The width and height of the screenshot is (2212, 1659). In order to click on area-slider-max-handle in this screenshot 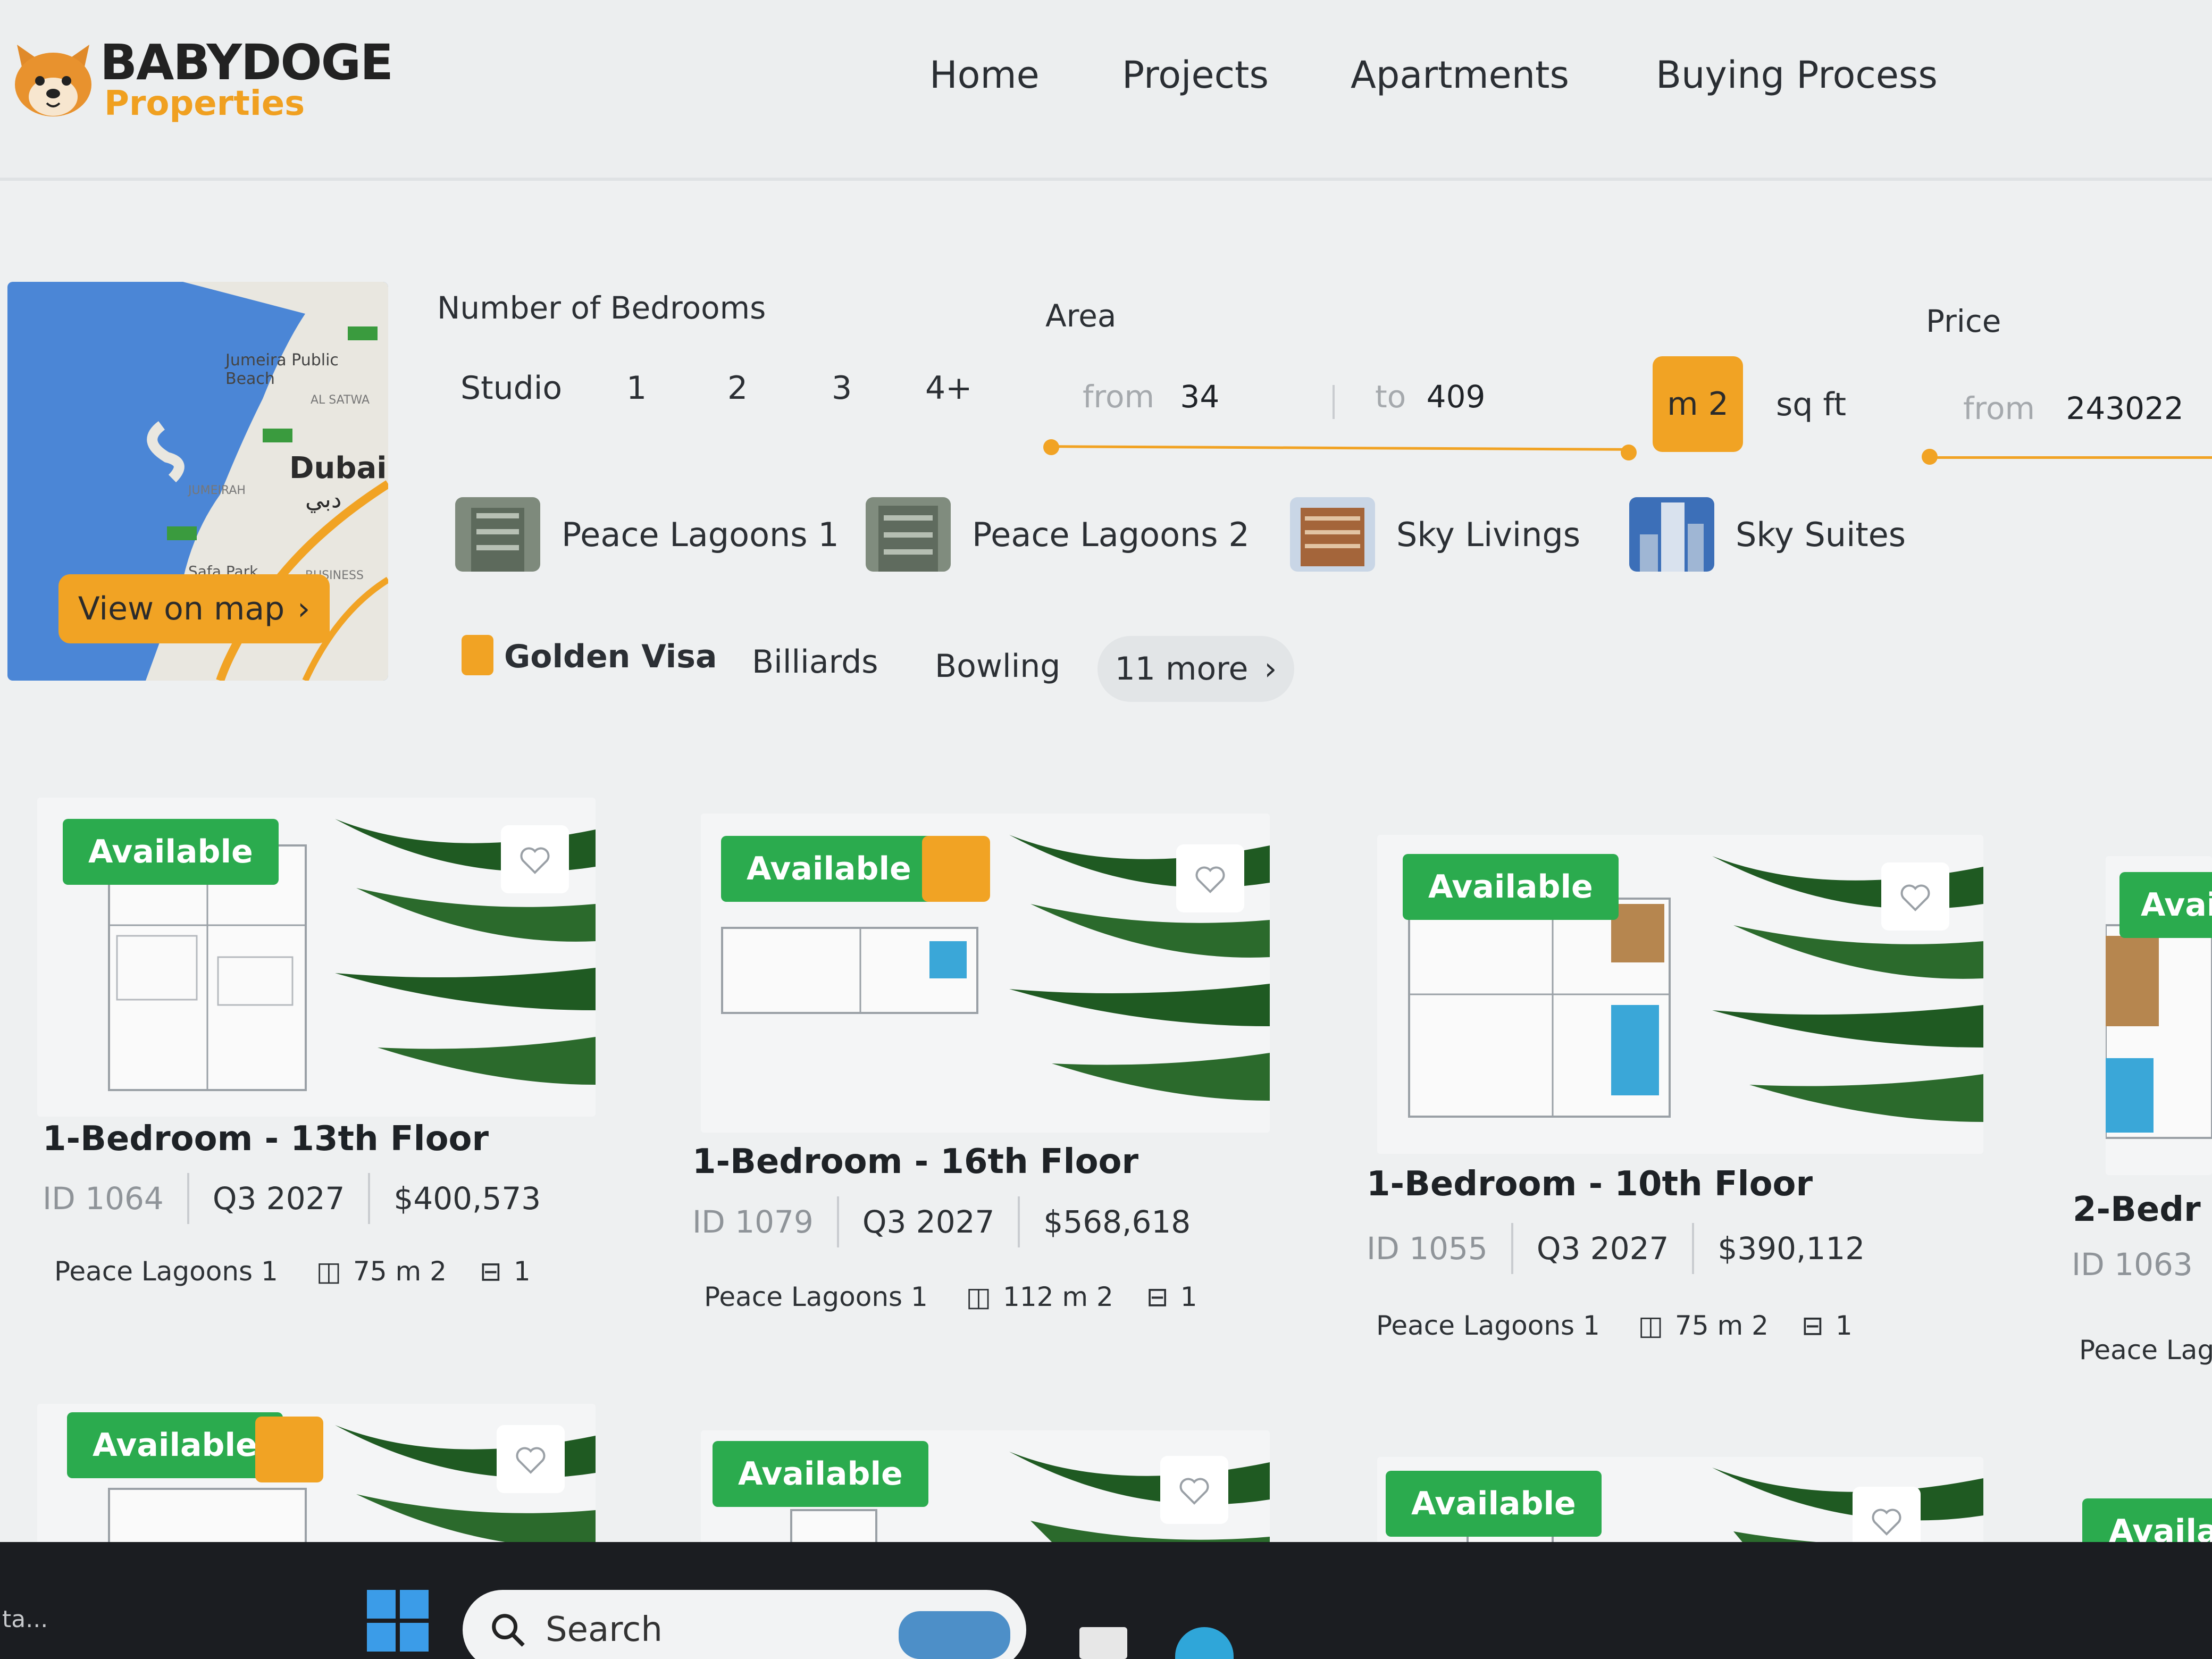, I will do `click(1629, 452)`.